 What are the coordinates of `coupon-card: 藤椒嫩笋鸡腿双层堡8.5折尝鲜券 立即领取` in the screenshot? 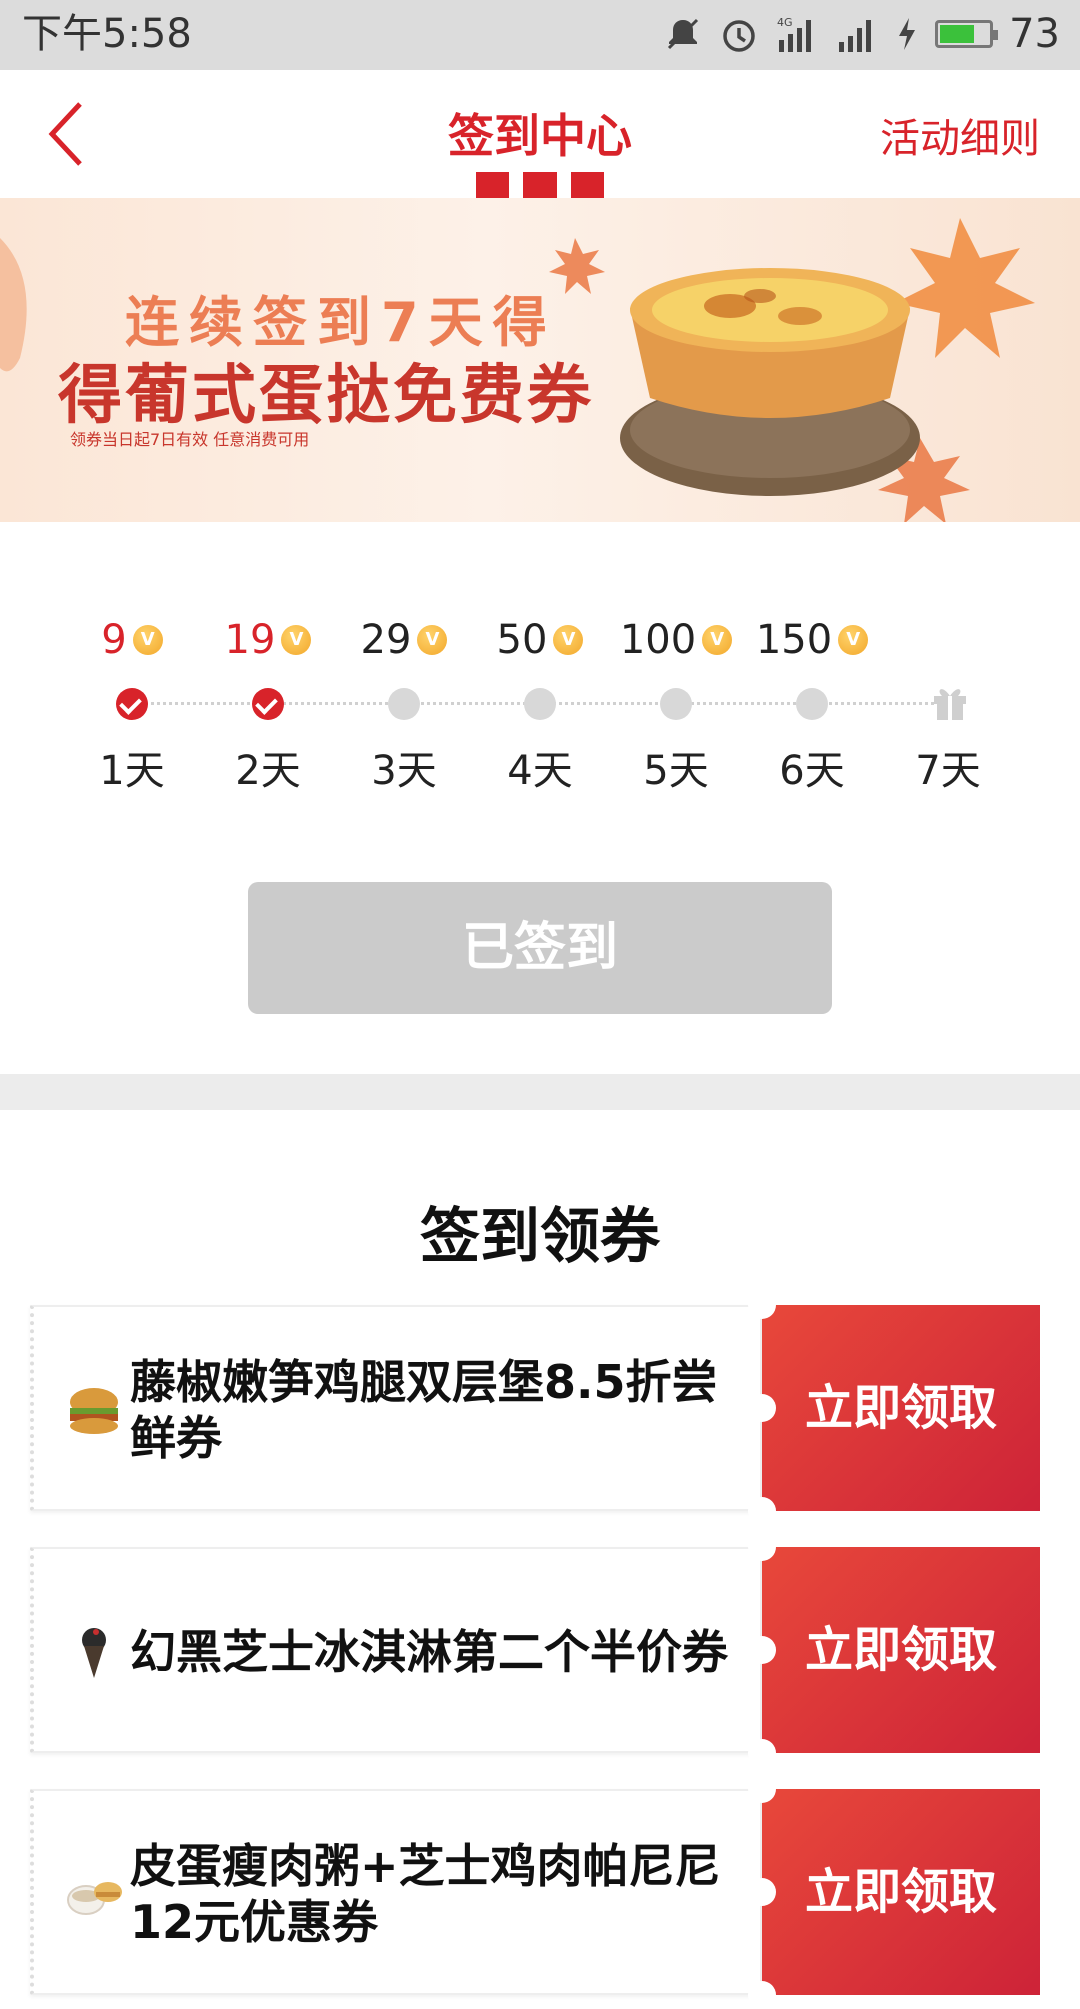 It's located at (538, 1408).